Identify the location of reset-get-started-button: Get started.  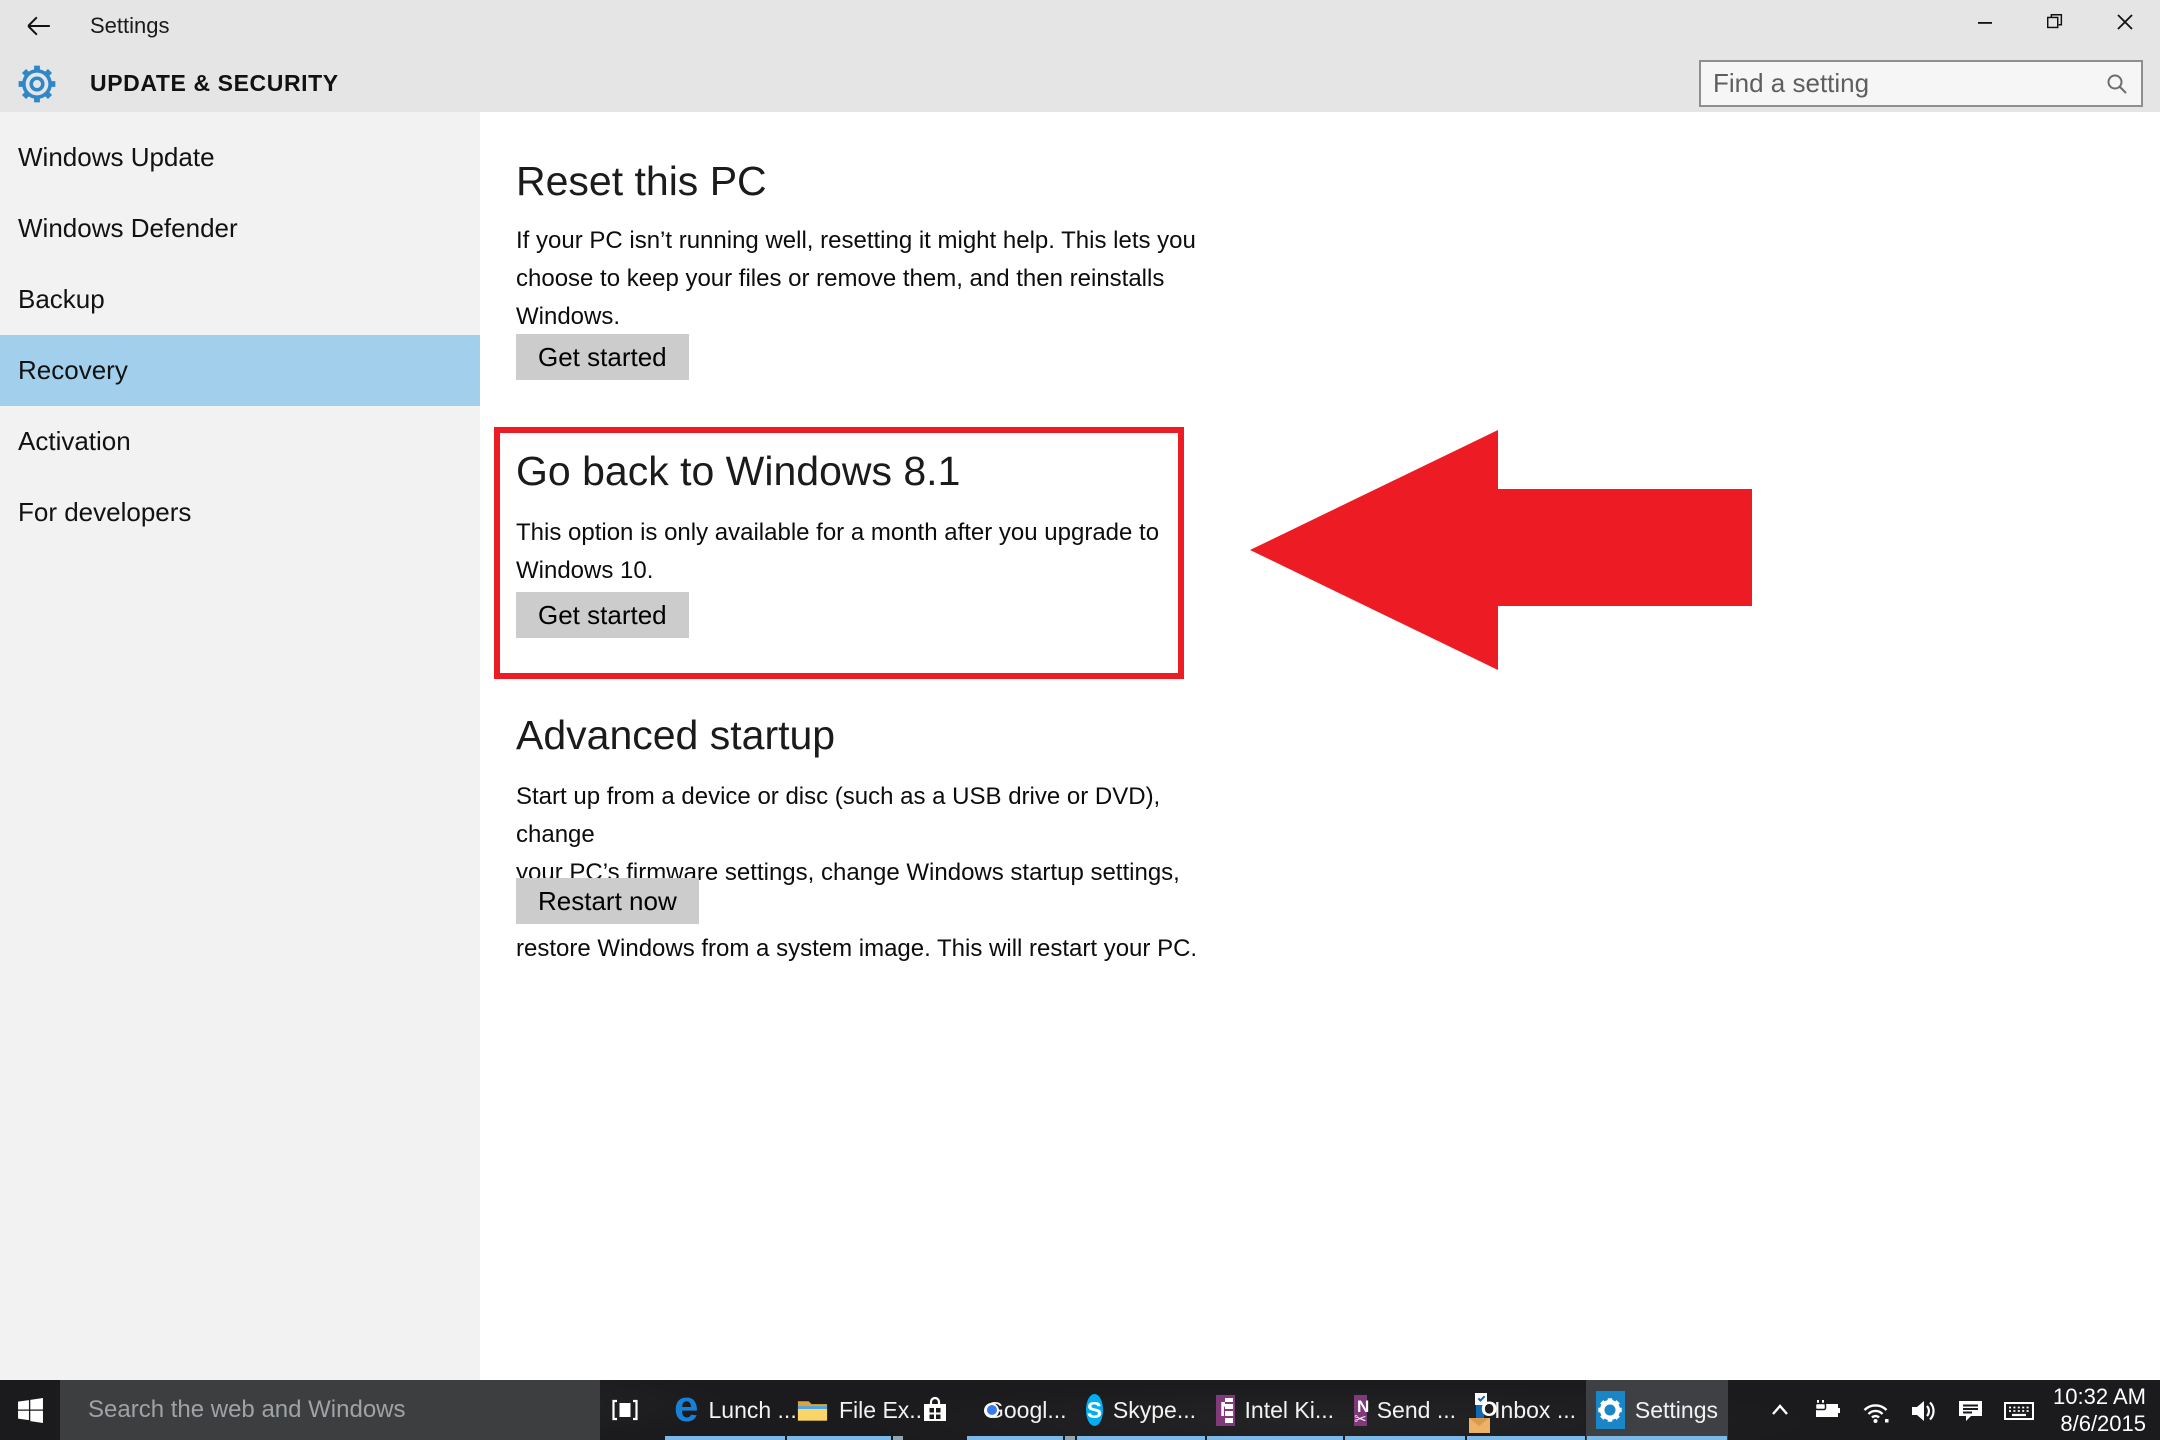
(602, 357).